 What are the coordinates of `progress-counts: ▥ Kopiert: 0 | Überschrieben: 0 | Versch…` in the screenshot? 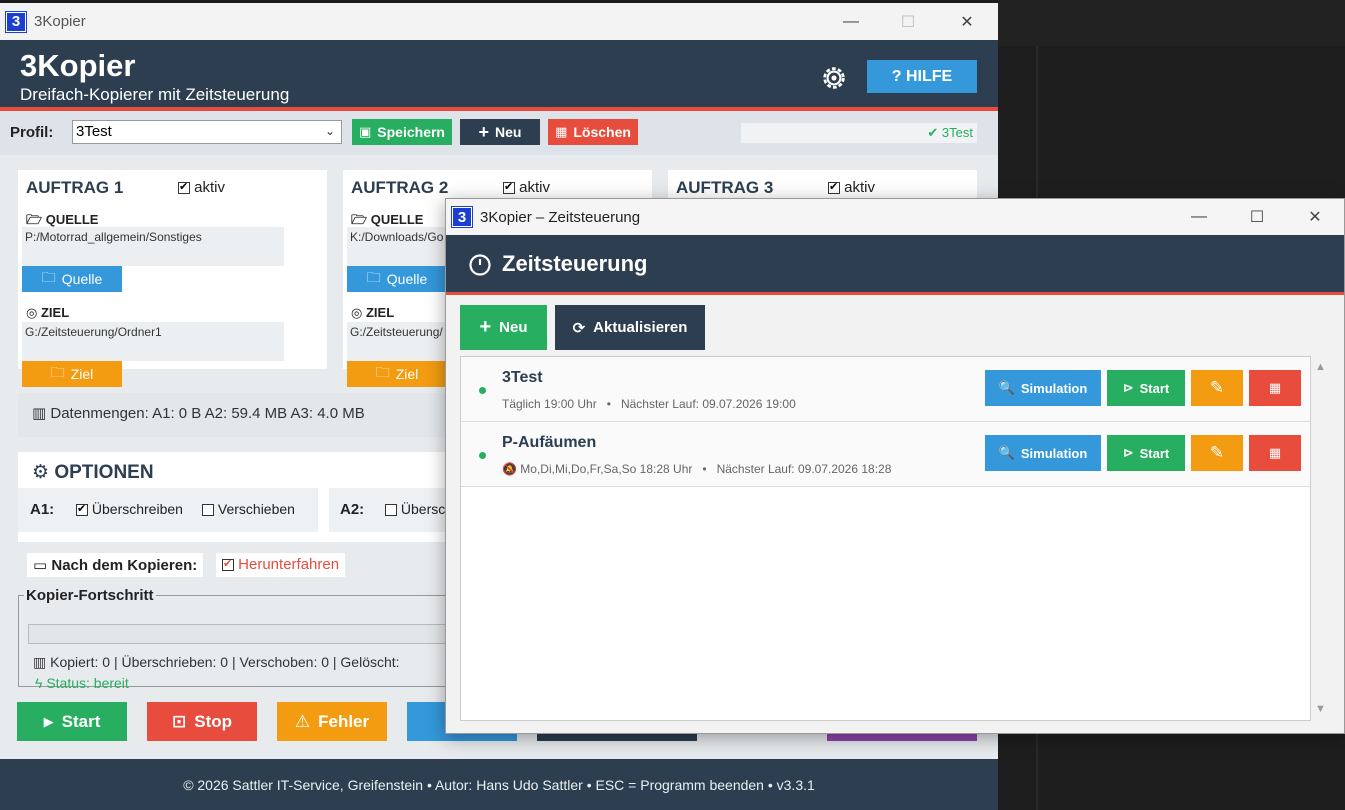 It's located at (216, 662).